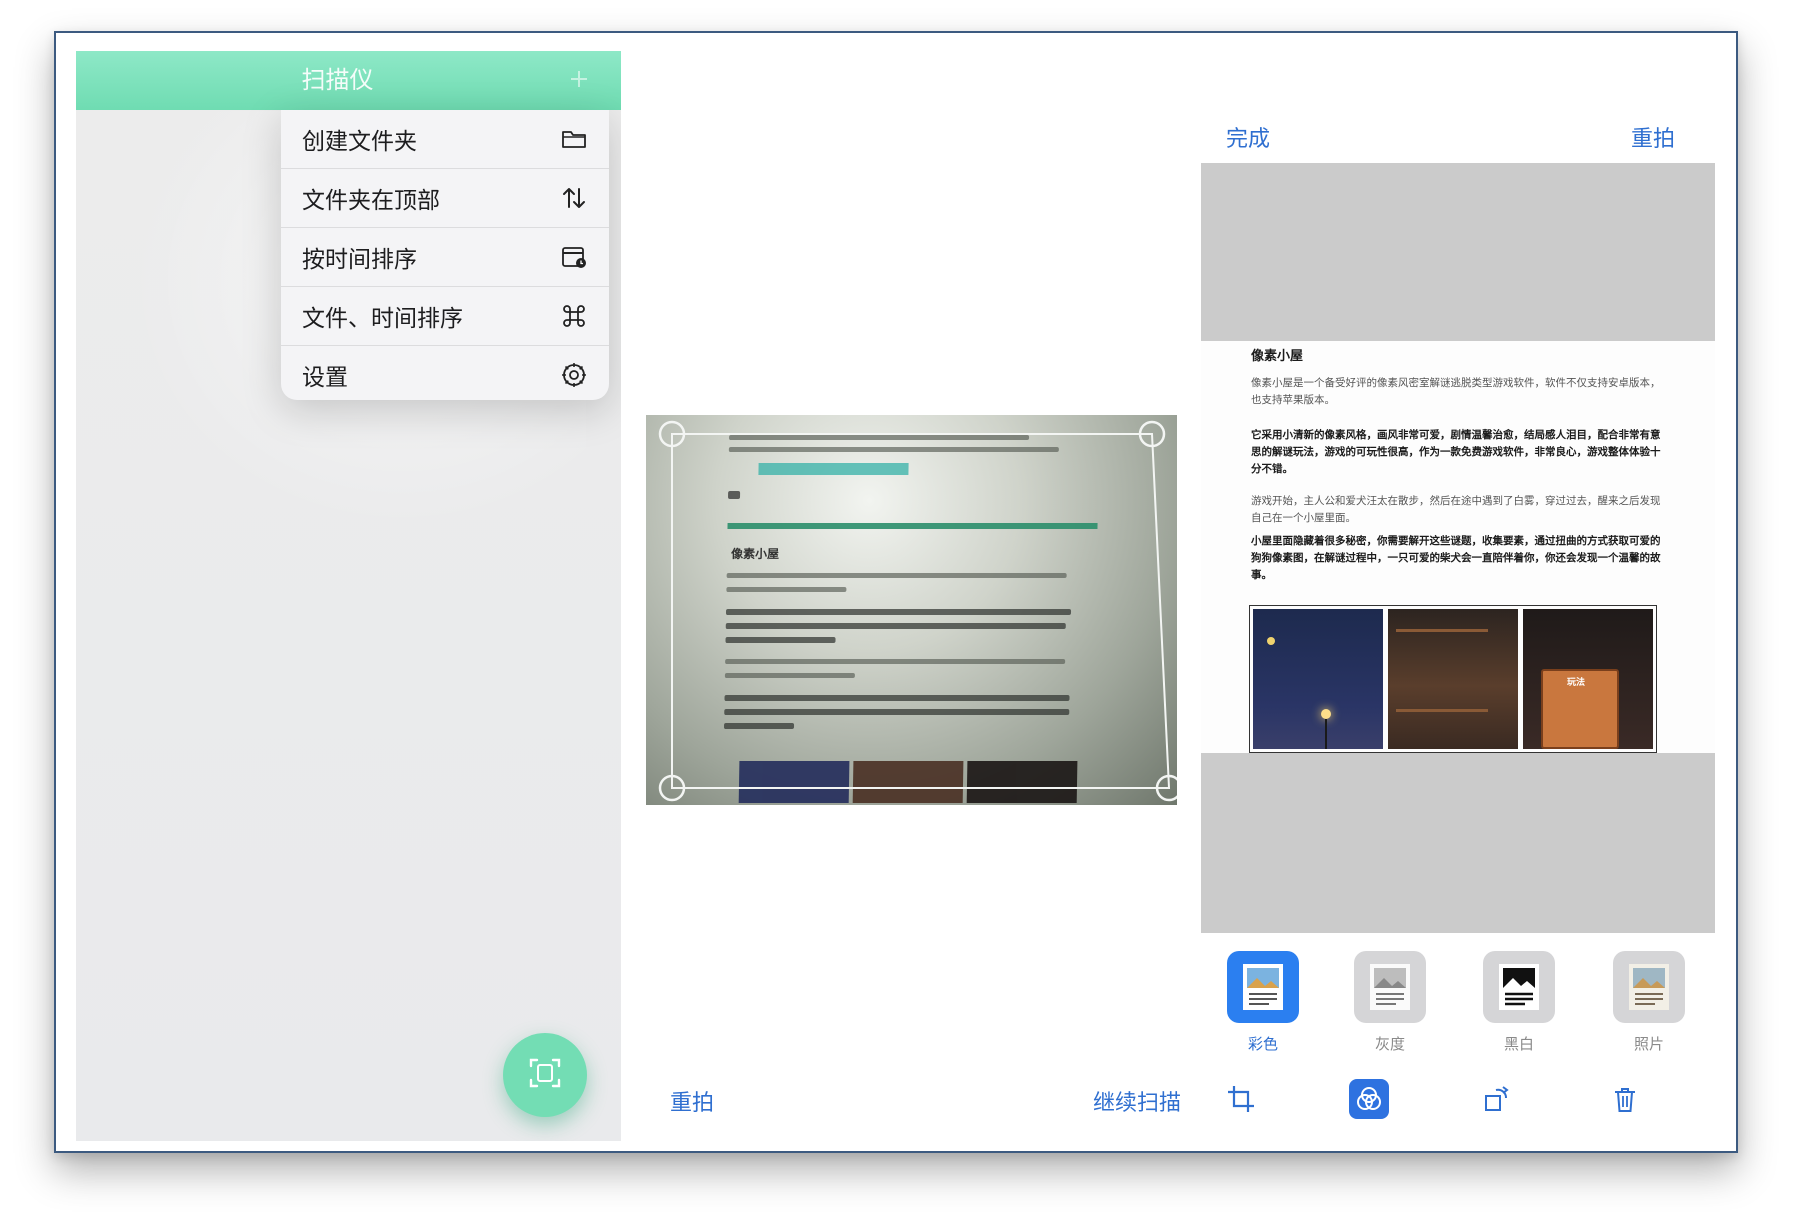  What do you see at coordinates (371, 201) in the screenshot?
I see `menu-item-label: 文件夹在顶部` at bounding box center [371, 201].